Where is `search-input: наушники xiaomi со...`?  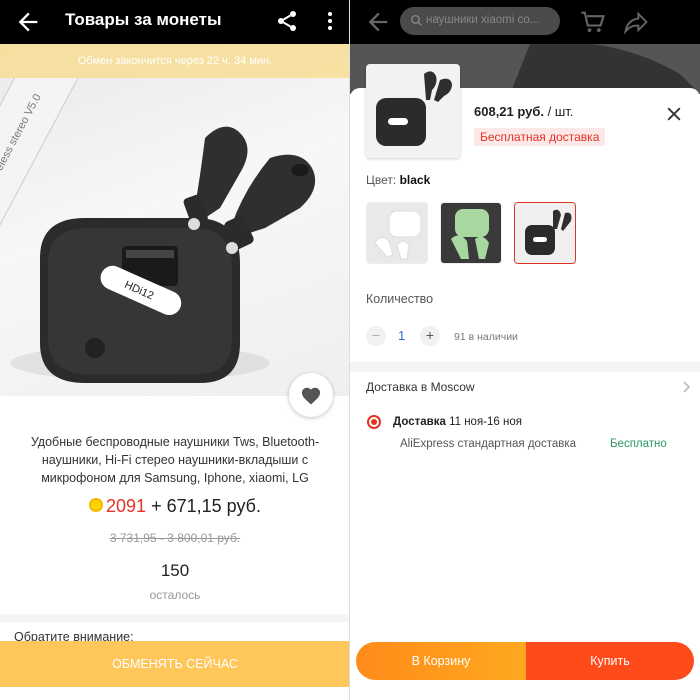 search-input: наушники xiaomi со... is located at coordinates (480, 21).